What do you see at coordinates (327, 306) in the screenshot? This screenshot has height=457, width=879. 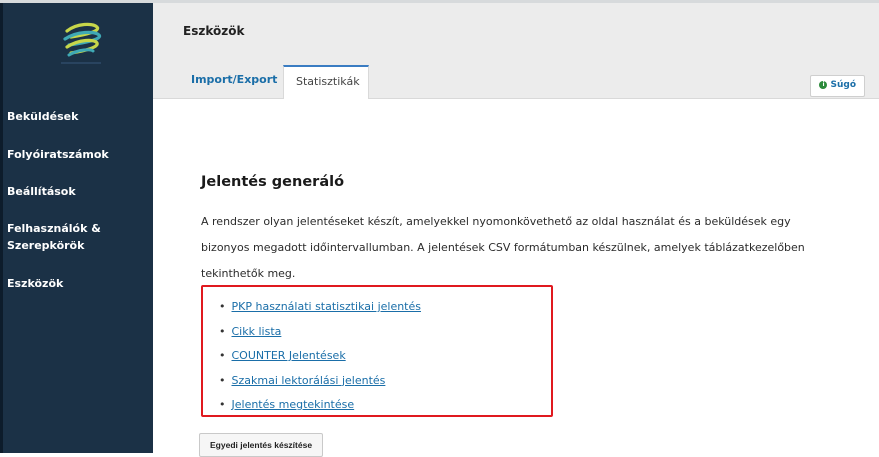 I see `report-link-pkp-usage: PKP használati statisztikai jelentés` at bounding box center [327, 306].